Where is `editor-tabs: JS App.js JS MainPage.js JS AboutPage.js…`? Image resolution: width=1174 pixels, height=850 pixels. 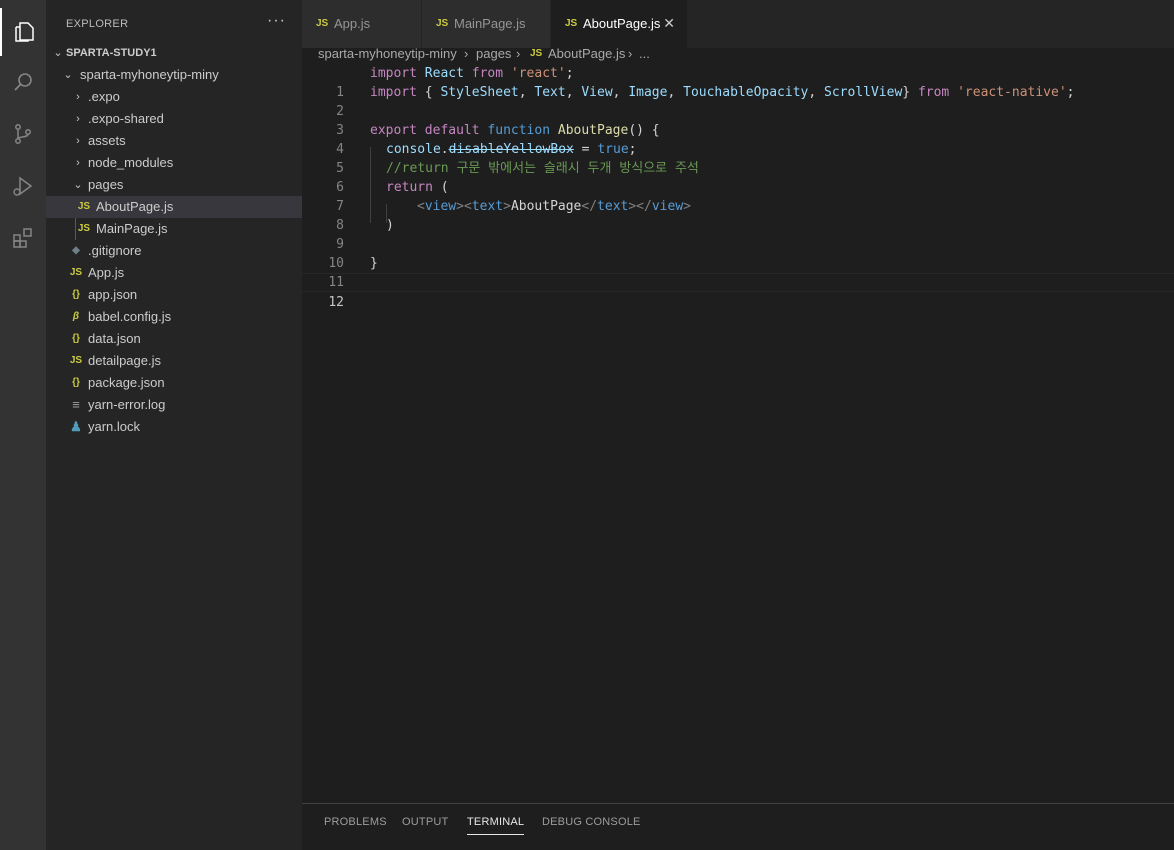
editor-tabs: JS App.js JS MainPage.js JS AboutPage.js… is located at coordinates (738, 24).